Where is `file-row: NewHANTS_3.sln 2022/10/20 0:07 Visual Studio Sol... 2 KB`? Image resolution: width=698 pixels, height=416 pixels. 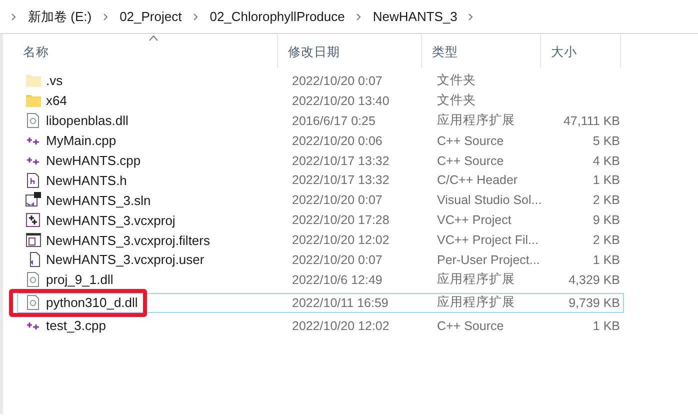 file-row: NewHANTS_3.sln 2022/10/20 0:07 Visual Studio Sol... 2 KB is located at coordinates (320, 200).